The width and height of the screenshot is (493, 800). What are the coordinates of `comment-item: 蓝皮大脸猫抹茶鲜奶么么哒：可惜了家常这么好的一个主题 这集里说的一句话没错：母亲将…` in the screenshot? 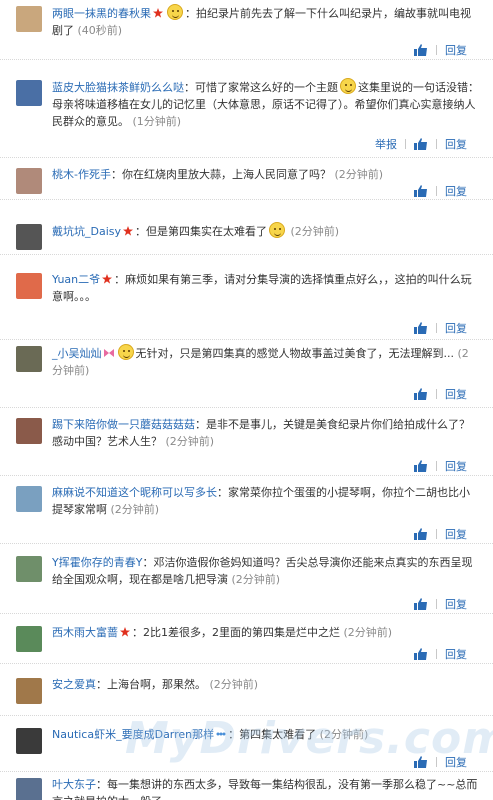 It's located at (246, 109).